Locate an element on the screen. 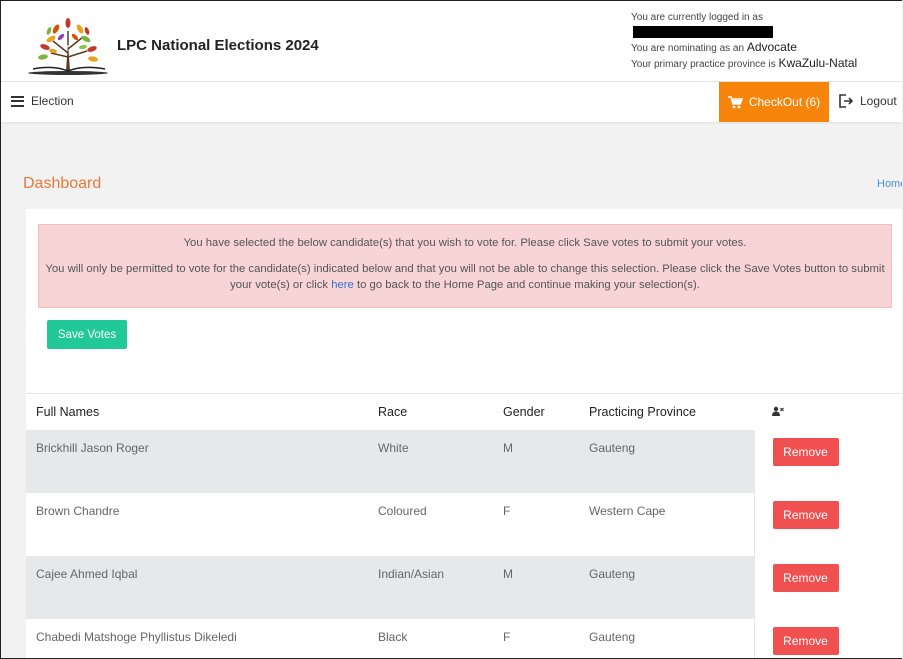  checkout-label: CheckOut (6) is located at coordinates (784, 102).